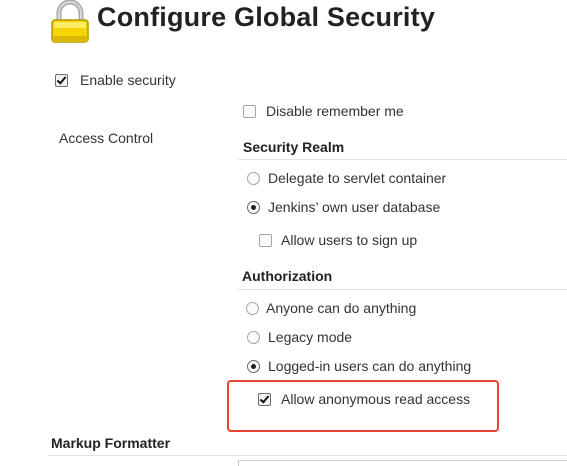 The width and height of the screenshot is (567, 466). What do you see at coordinates (335, 111) in the screenshot?
I see `disable-remember-me-label: Disable remember me` at bounding box center [335, 111].